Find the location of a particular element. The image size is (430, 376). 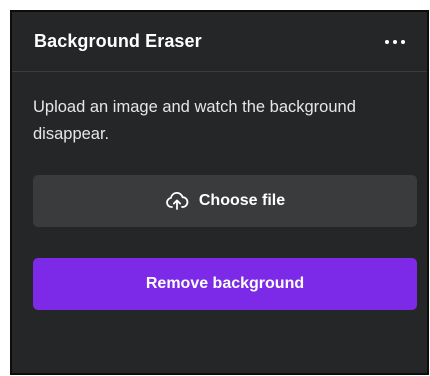

choose-file-label: Choose file is located at coordinates (242, 200).